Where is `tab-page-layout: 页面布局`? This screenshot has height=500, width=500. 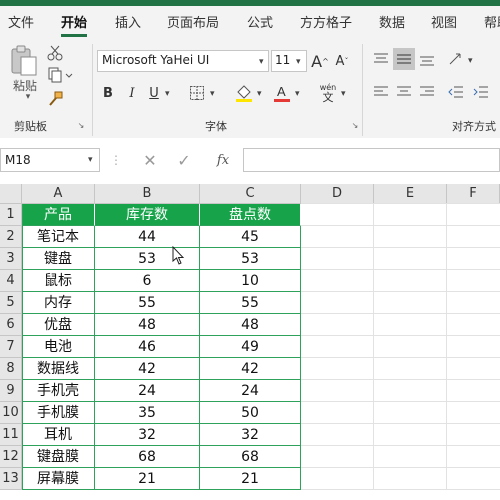
tab-page-layout: 页面布局 is located at coordinates (193, 21).